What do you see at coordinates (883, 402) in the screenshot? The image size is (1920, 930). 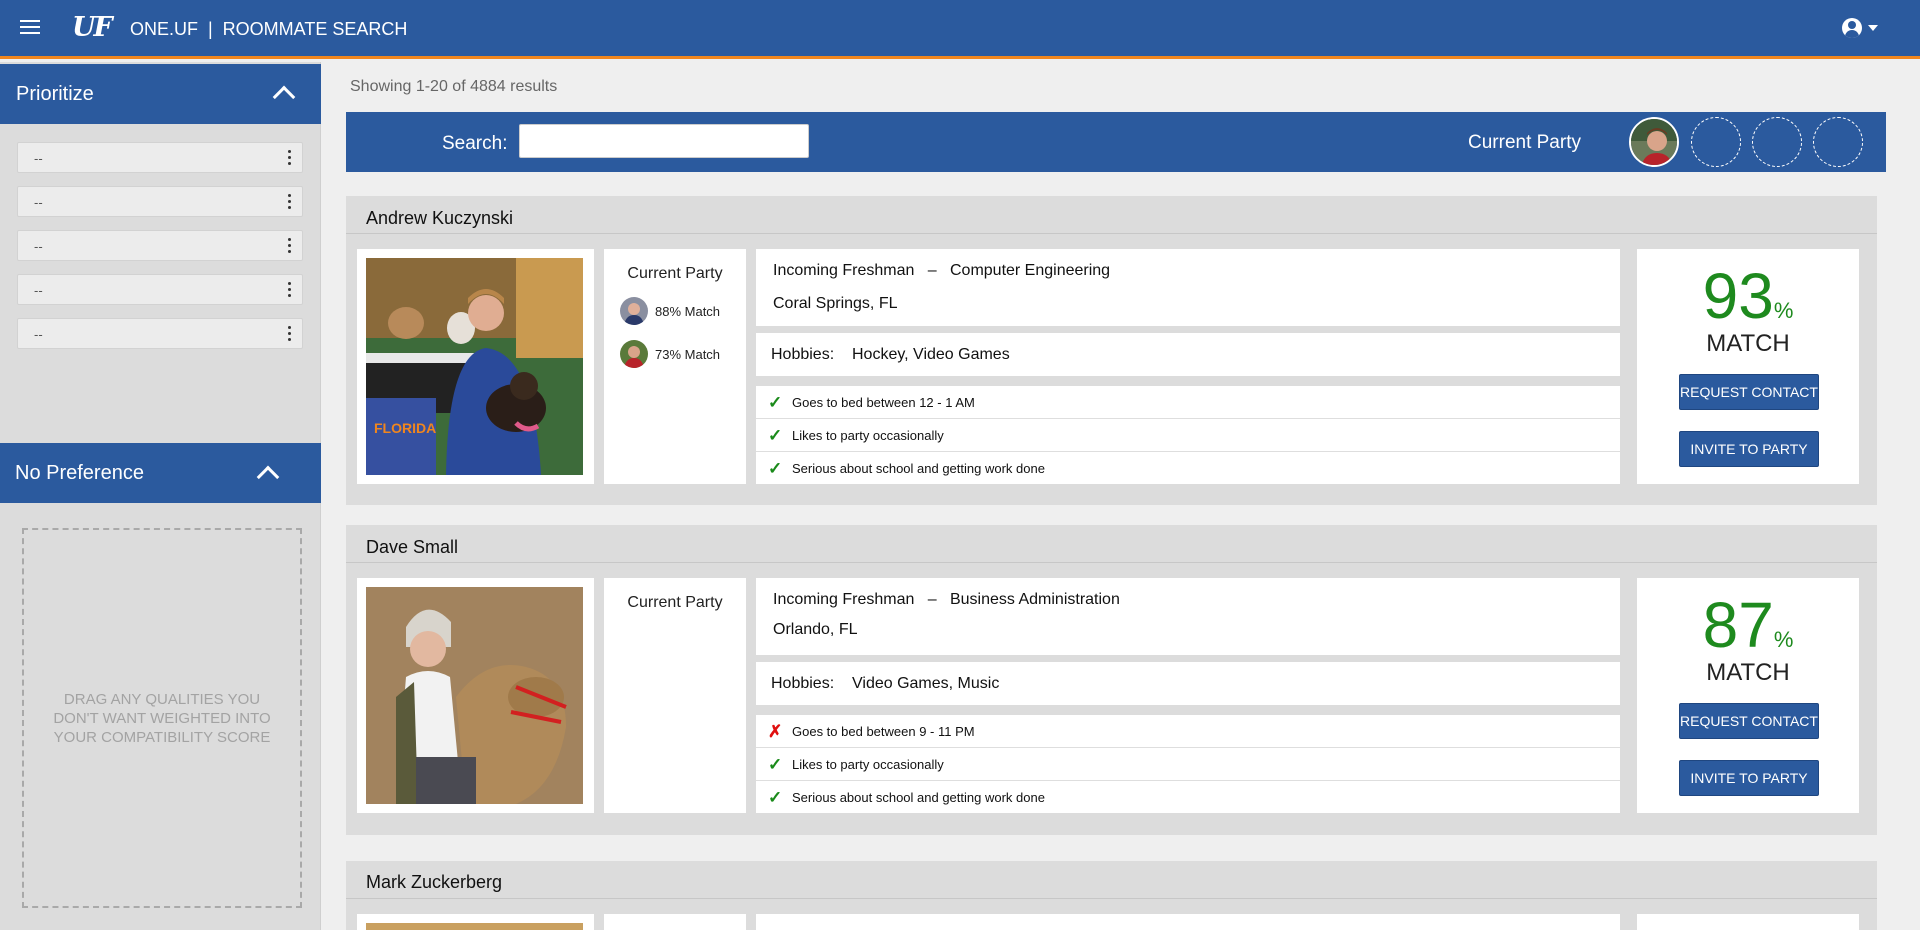 I see `trait-text: Goes to bed between 12 - 1 AM` at bounding box center [883, 402].